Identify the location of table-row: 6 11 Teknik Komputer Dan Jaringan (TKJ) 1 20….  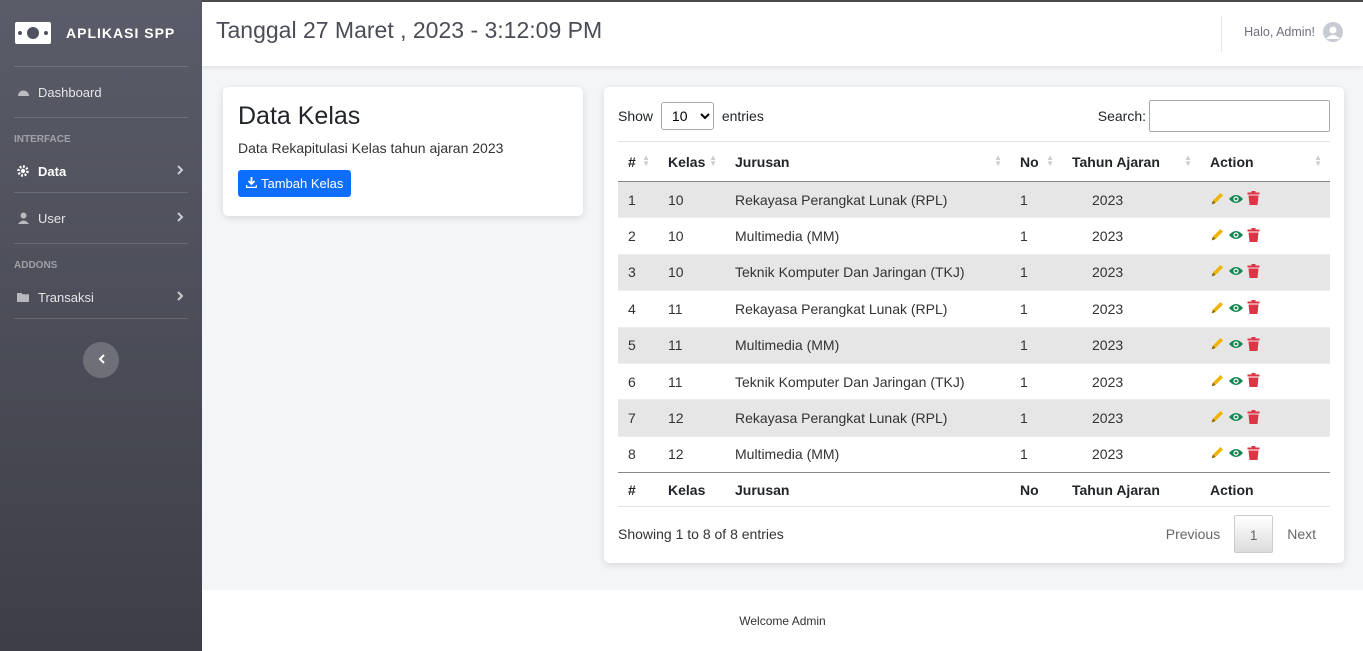
(974, 381).